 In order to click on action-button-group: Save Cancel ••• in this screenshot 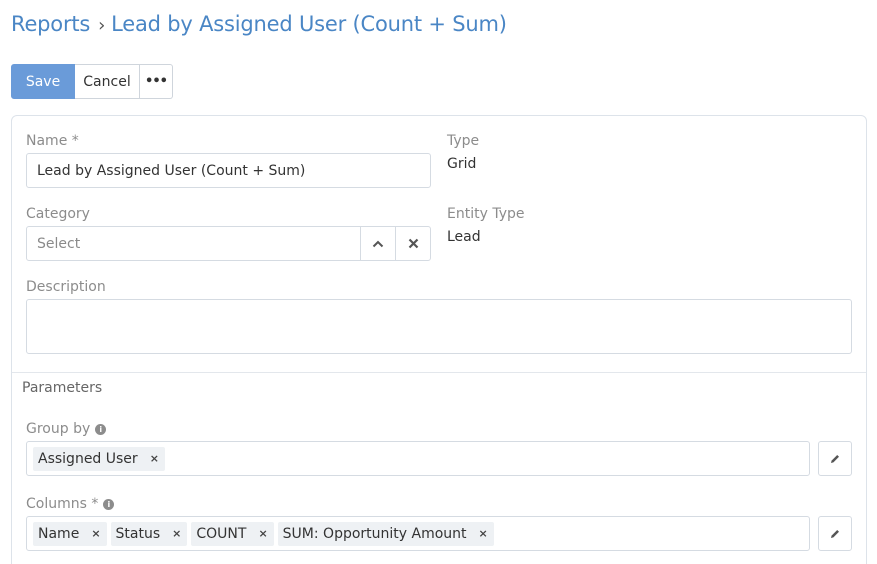, I will do `click(92, 81)`.